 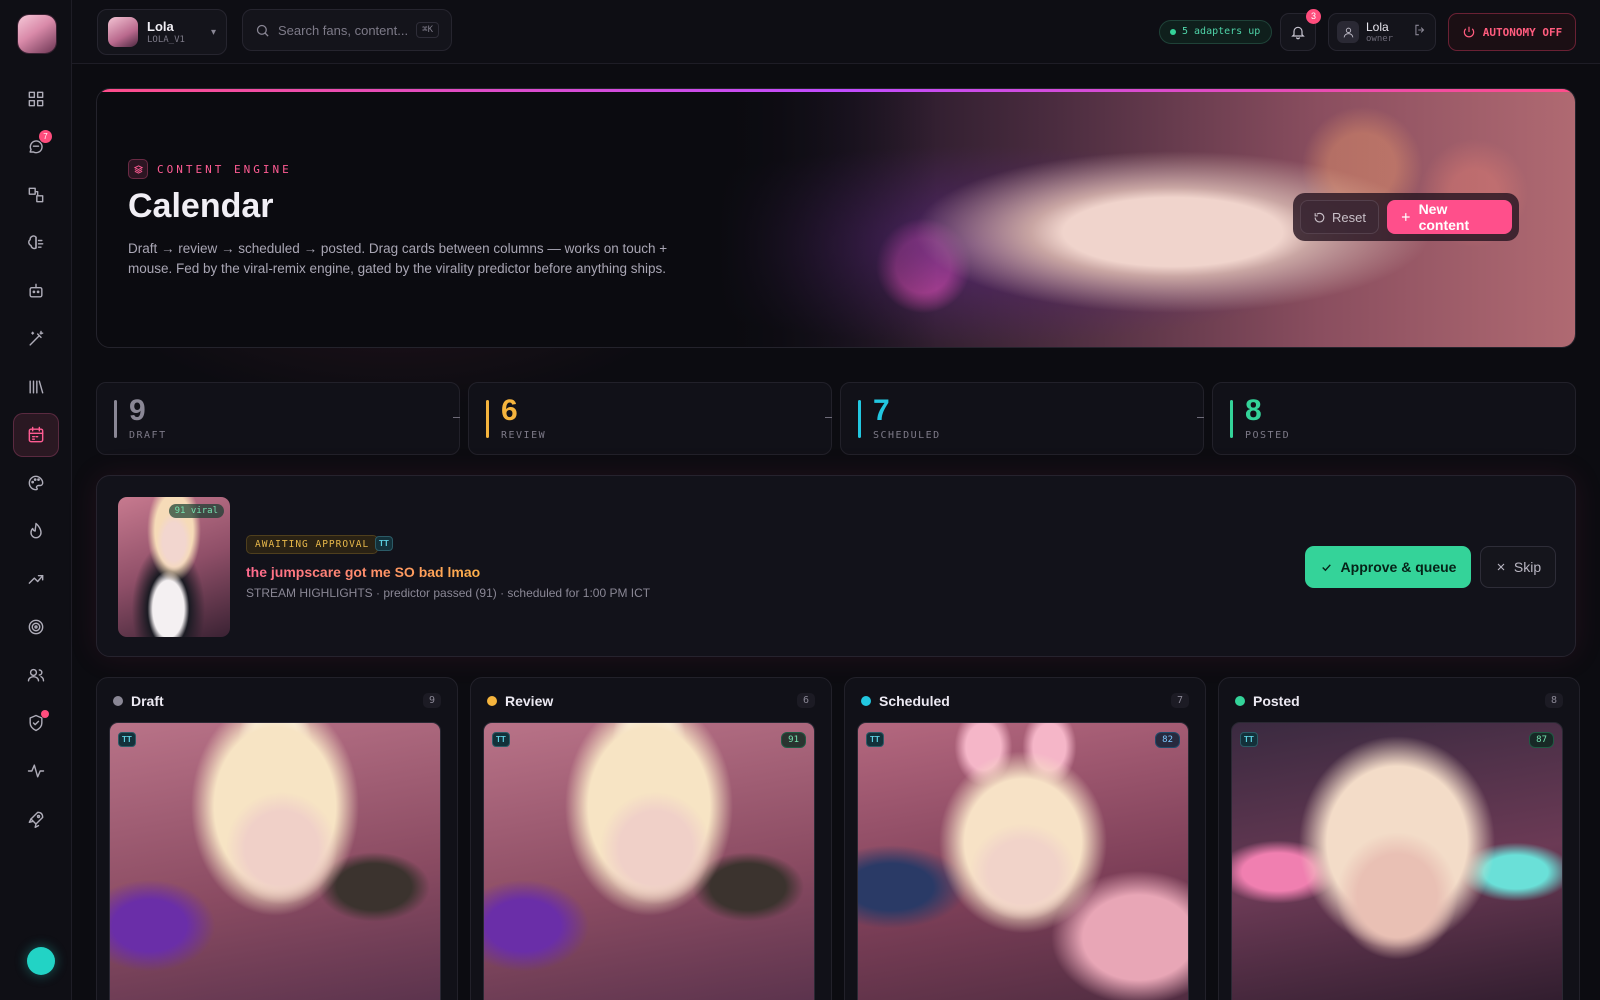 What do you see at coordinates (905, 701) in the screenshot?
I see `column-header: Scheduled` at bounding box center [905, 701].